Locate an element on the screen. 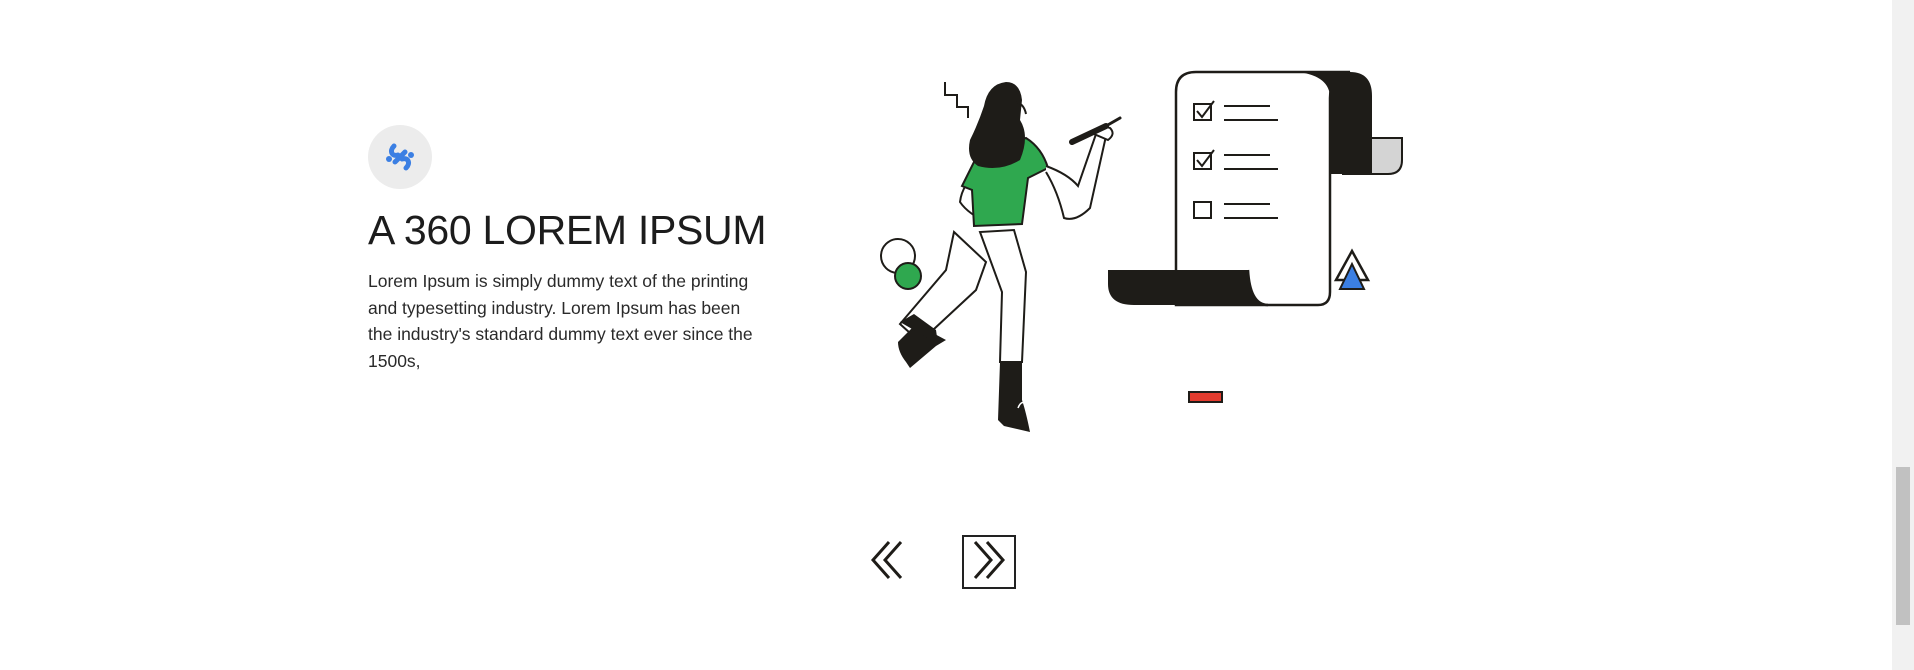 Image resolution: width=1914 pixels, height=670 pixels. chevron-double-left-icon is located at coordinates (887, 562).